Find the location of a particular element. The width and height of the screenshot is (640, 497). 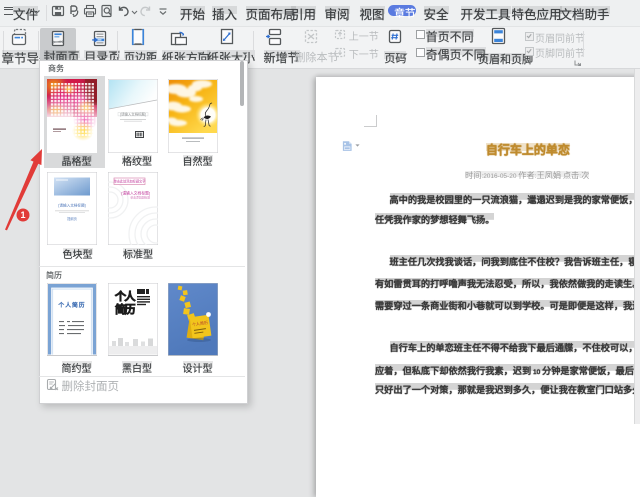

svg-text: 单击添加副标题 is located at coordinates (140, 198).